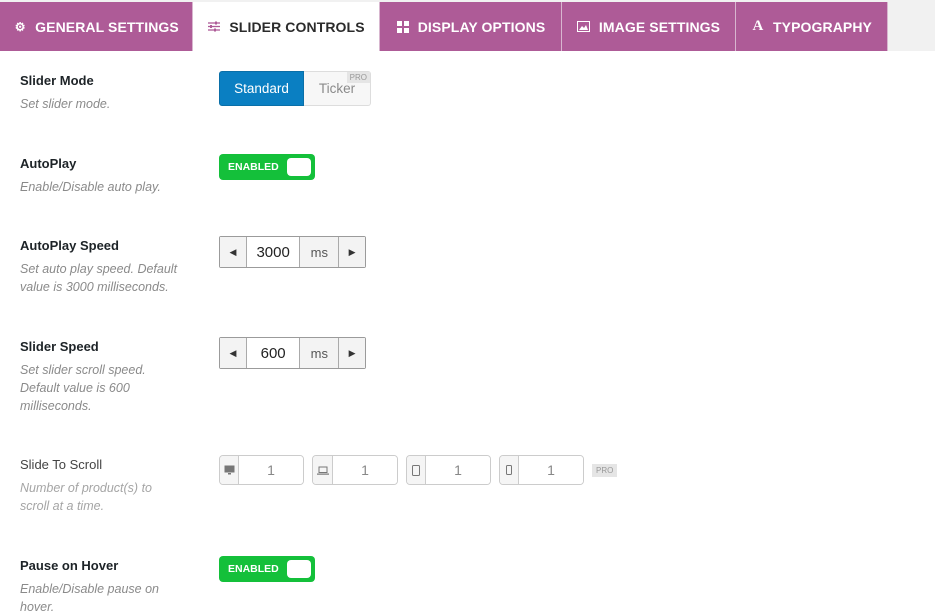 The height and width of the screenshot is (616, 935). Describe the element at coordinates (109, 176) in the screenshot. I see `autoplay-field: AutoPlay Enable/Disable auto play.` at that location.